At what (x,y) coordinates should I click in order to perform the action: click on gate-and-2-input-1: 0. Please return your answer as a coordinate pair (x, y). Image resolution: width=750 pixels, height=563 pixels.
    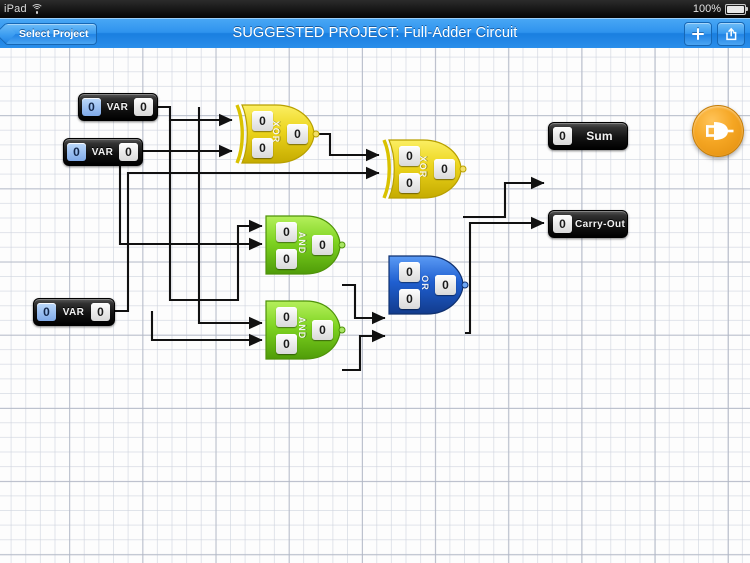
    Looking at the image, I should click on (286, 344).